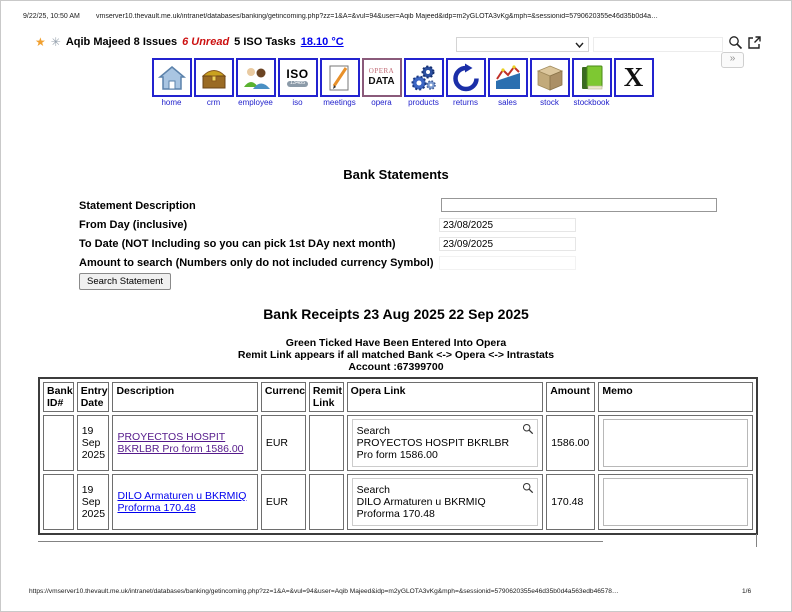  Describe the element at coordinates (579, 205) in the screenshot. I see `statement-description-input` at that location.